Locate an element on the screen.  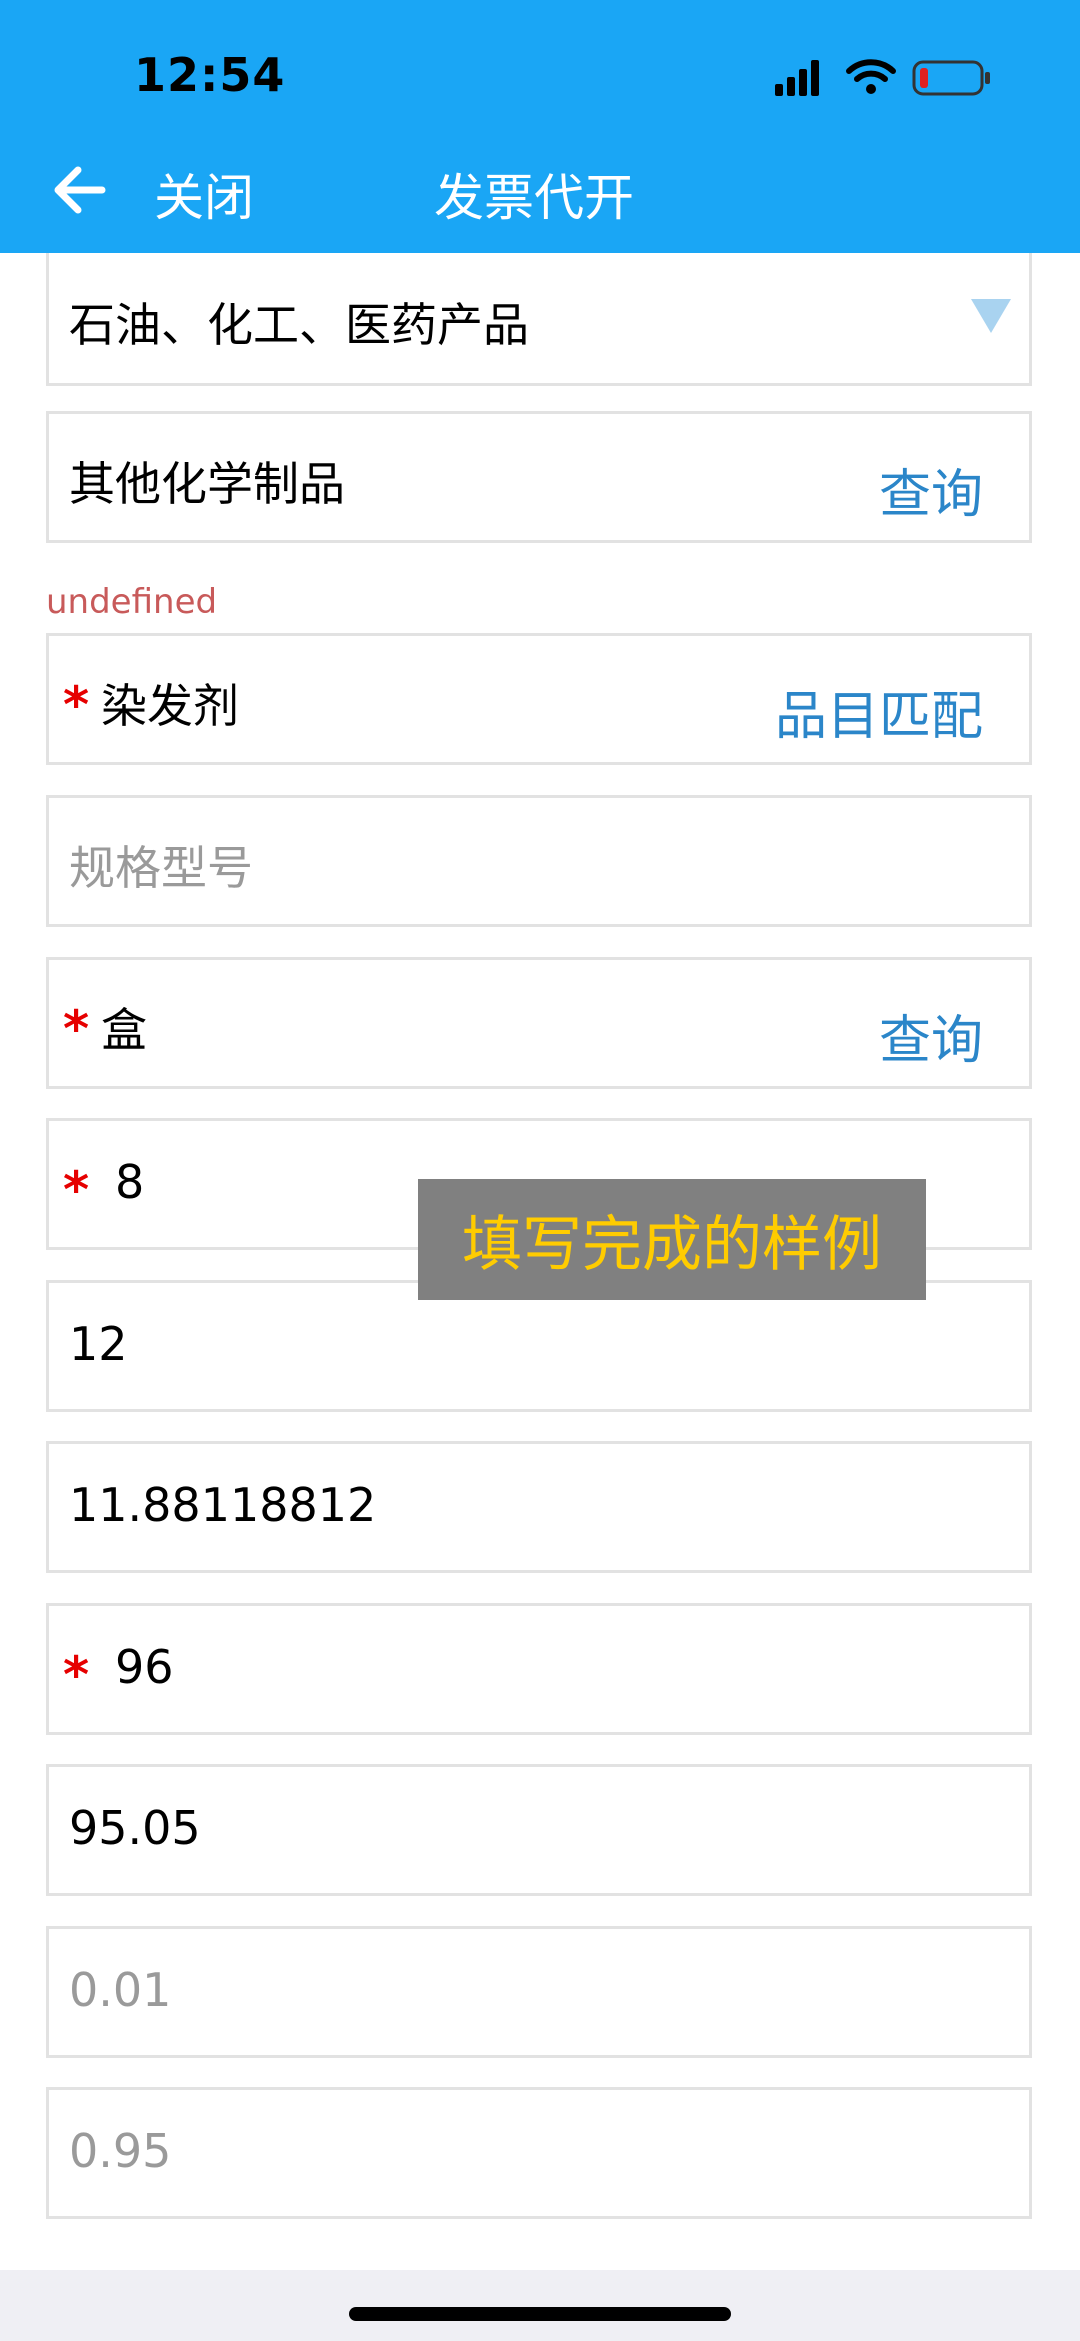
sample-toast: 填写完成的样例 is located at coordinates (672, 1239).